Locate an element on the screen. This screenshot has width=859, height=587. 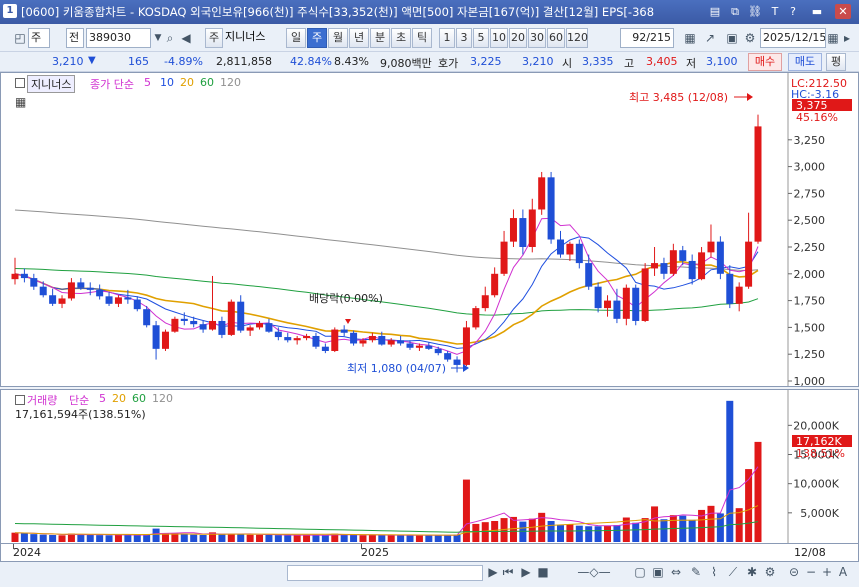
scroll-start-icon: ⏮ is located at coordinates (508, 572).